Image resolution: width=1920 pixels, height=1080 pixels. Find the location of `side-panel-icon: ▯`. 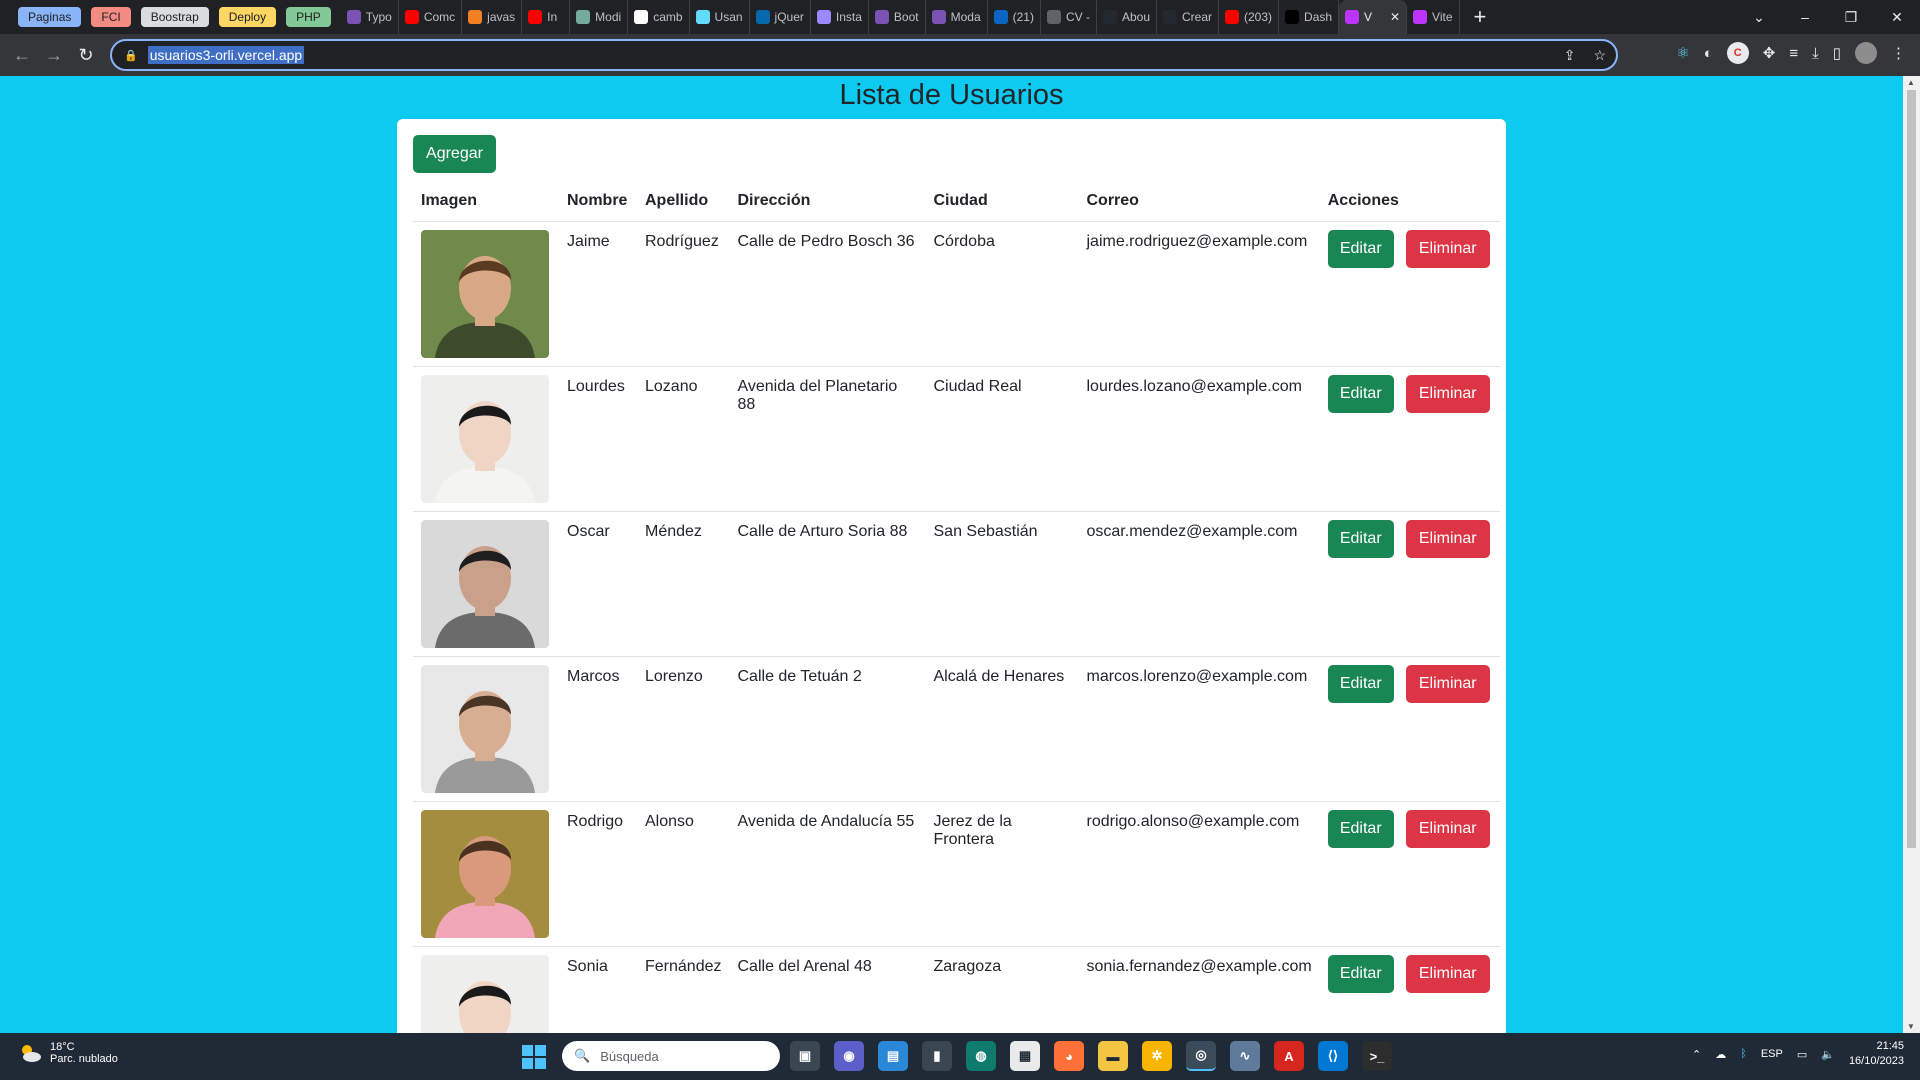

side-panel-icon: ▯ is located at coordinates (1837, 53).